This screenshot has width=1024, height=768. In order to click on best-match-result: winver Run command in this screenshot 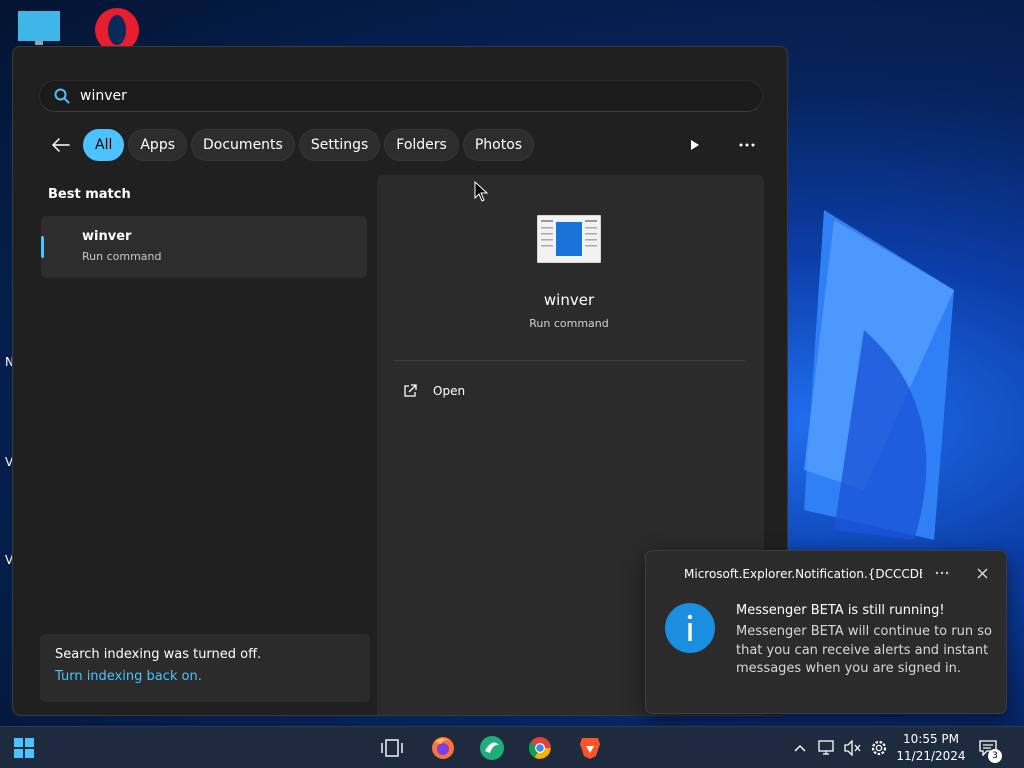, I will do `click(204, 247)`.